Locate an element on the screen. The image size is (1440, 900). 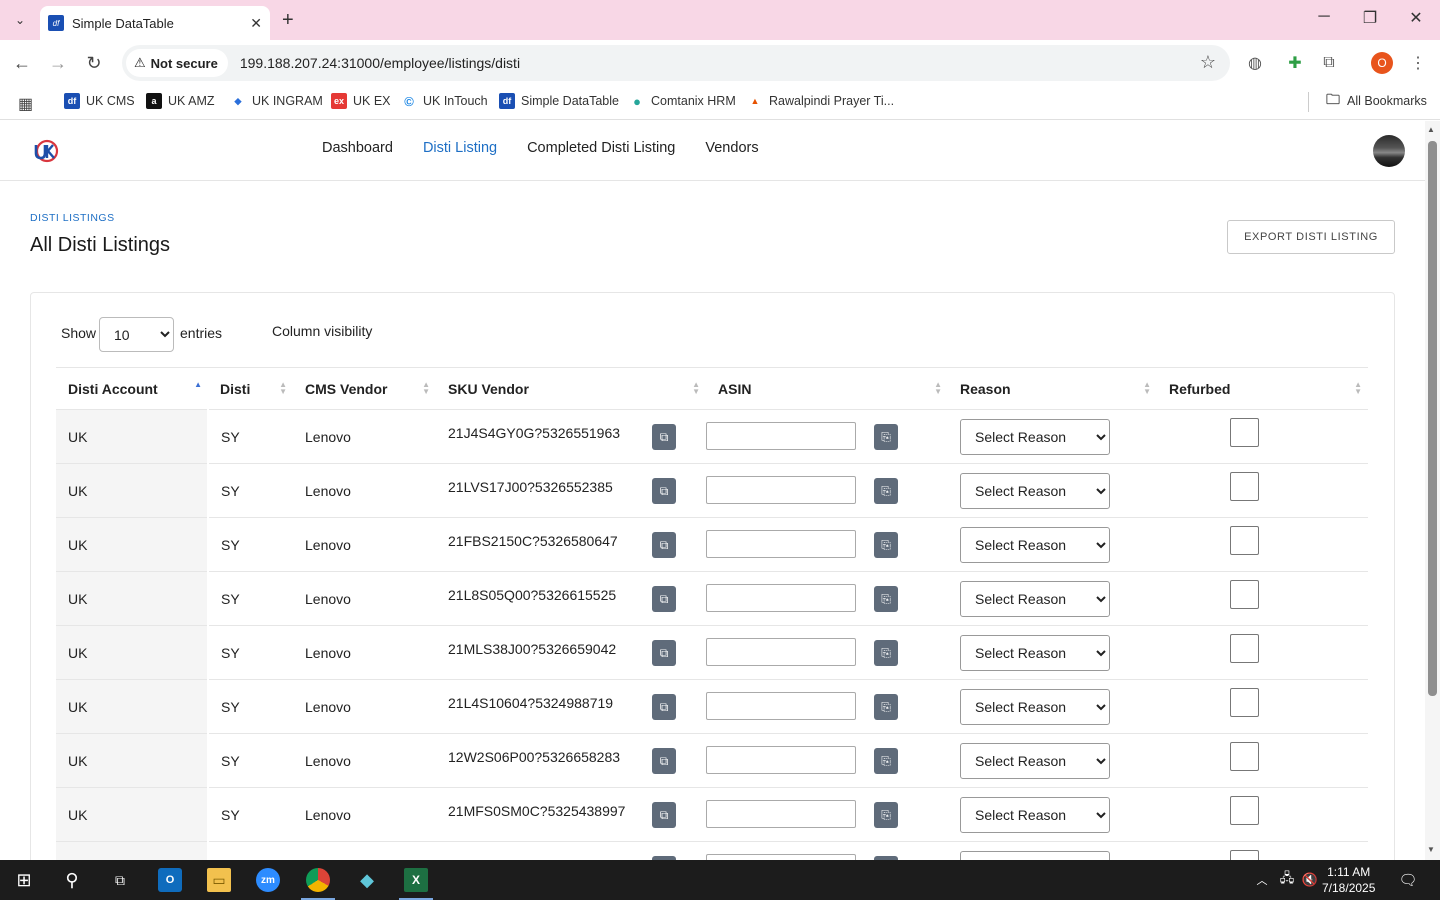
zoom-icon: zm is located at coordinates (268, 880).